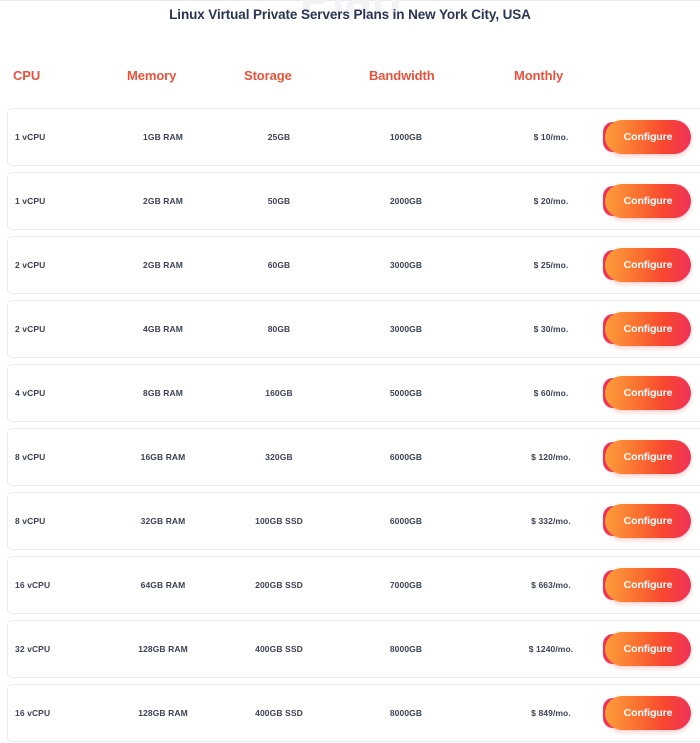 The height and width of the screenshot is (743, 700). Describe the element at coordinates (279, 393) in the screenshot. I see `cell-storage: 160GB` at that location.